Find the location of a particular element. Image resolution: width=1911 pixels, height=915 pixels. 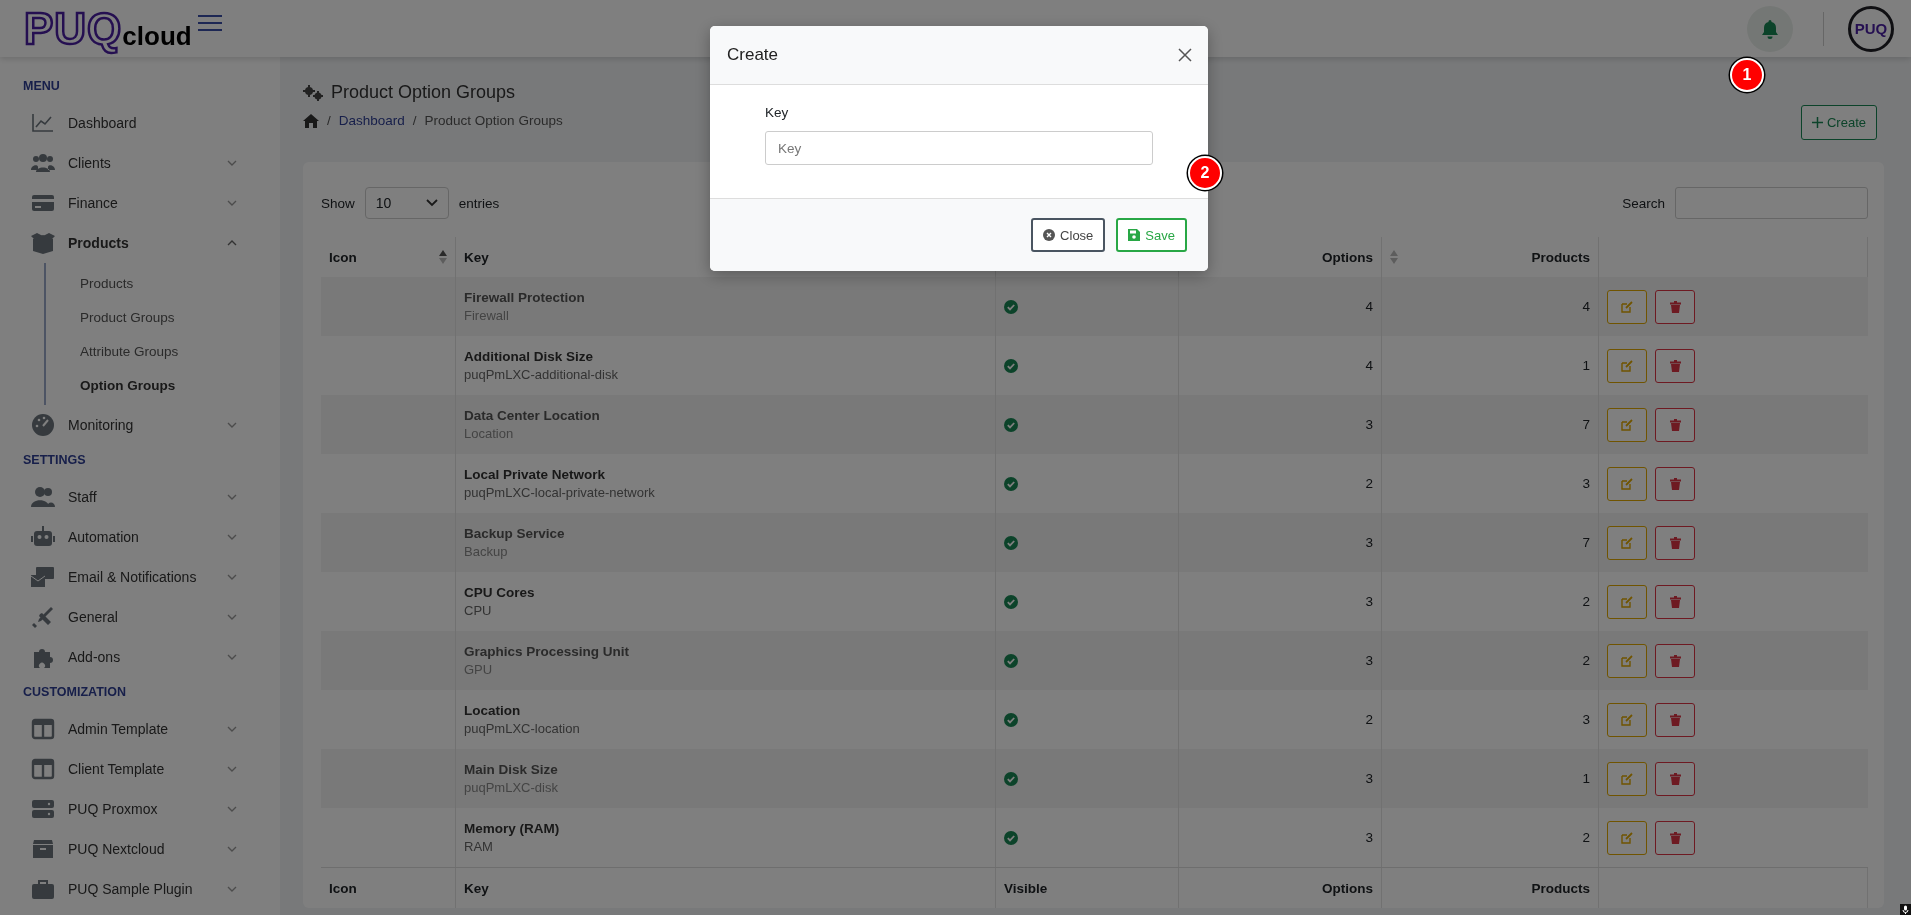

nav-item: Monitoring is located at coordinates (124, 425).